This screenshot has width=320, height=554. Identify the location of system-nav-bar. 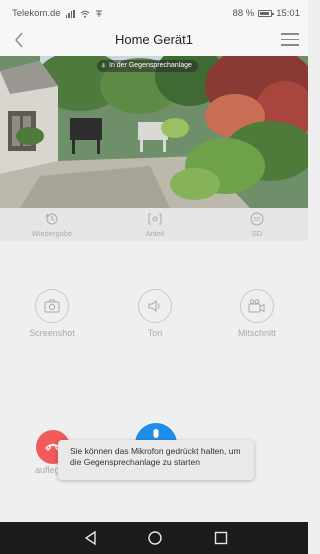
(154, 538).